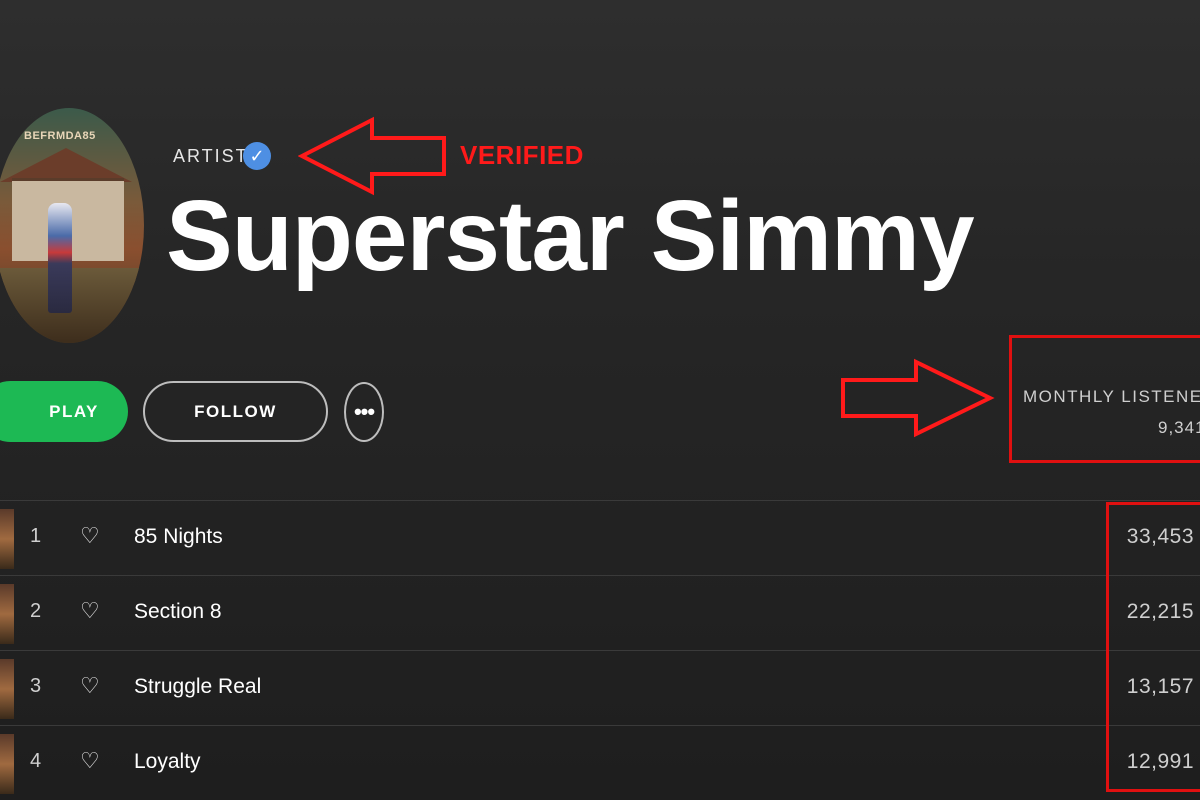 The image size is (1200, 800). Describe the element at coordinates (198, 686) in the screenshot. I see `track-title: Struggle Real` at that location.